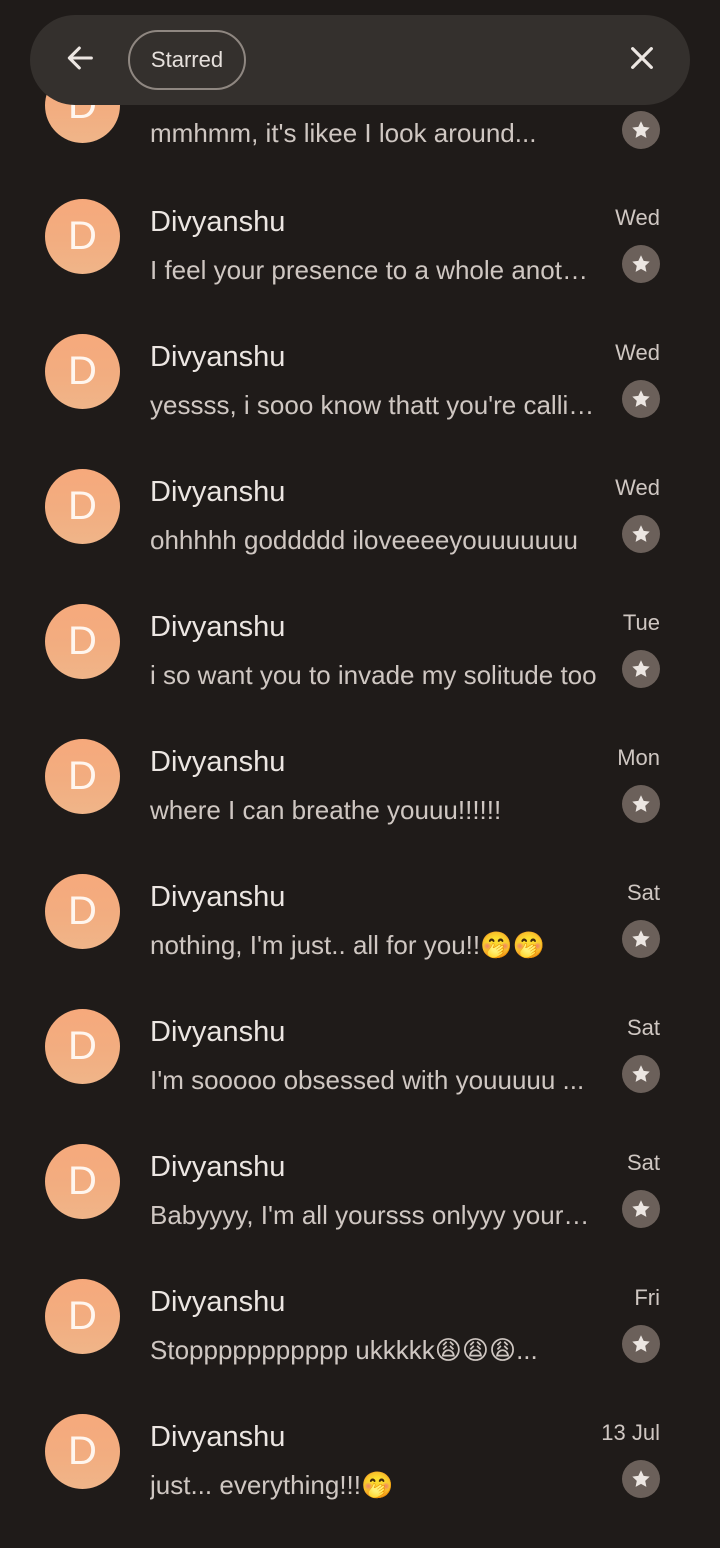 The height and width of the screenshot is (1548, 720). Describe the element at coordinates (641, 622) in the screenshot. I see `message-date: Tue` at that location.